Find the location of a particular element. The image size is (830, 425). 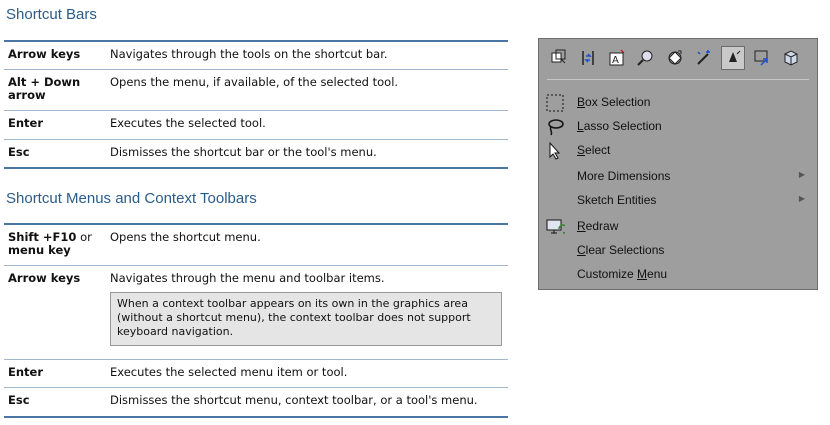

lasso-icon is located at coordinates (555, 127).